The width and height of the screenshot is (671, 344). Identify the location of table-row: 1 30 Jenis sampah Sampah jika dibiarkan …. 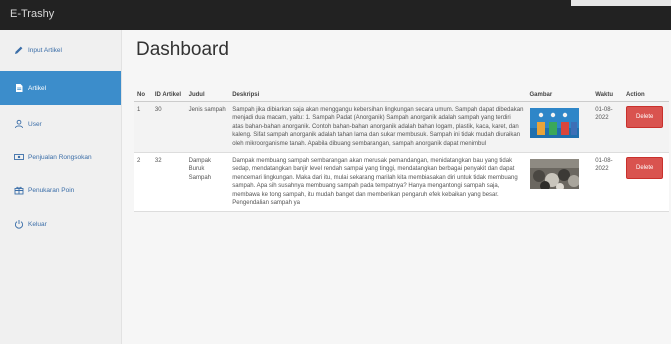
(401, 127).